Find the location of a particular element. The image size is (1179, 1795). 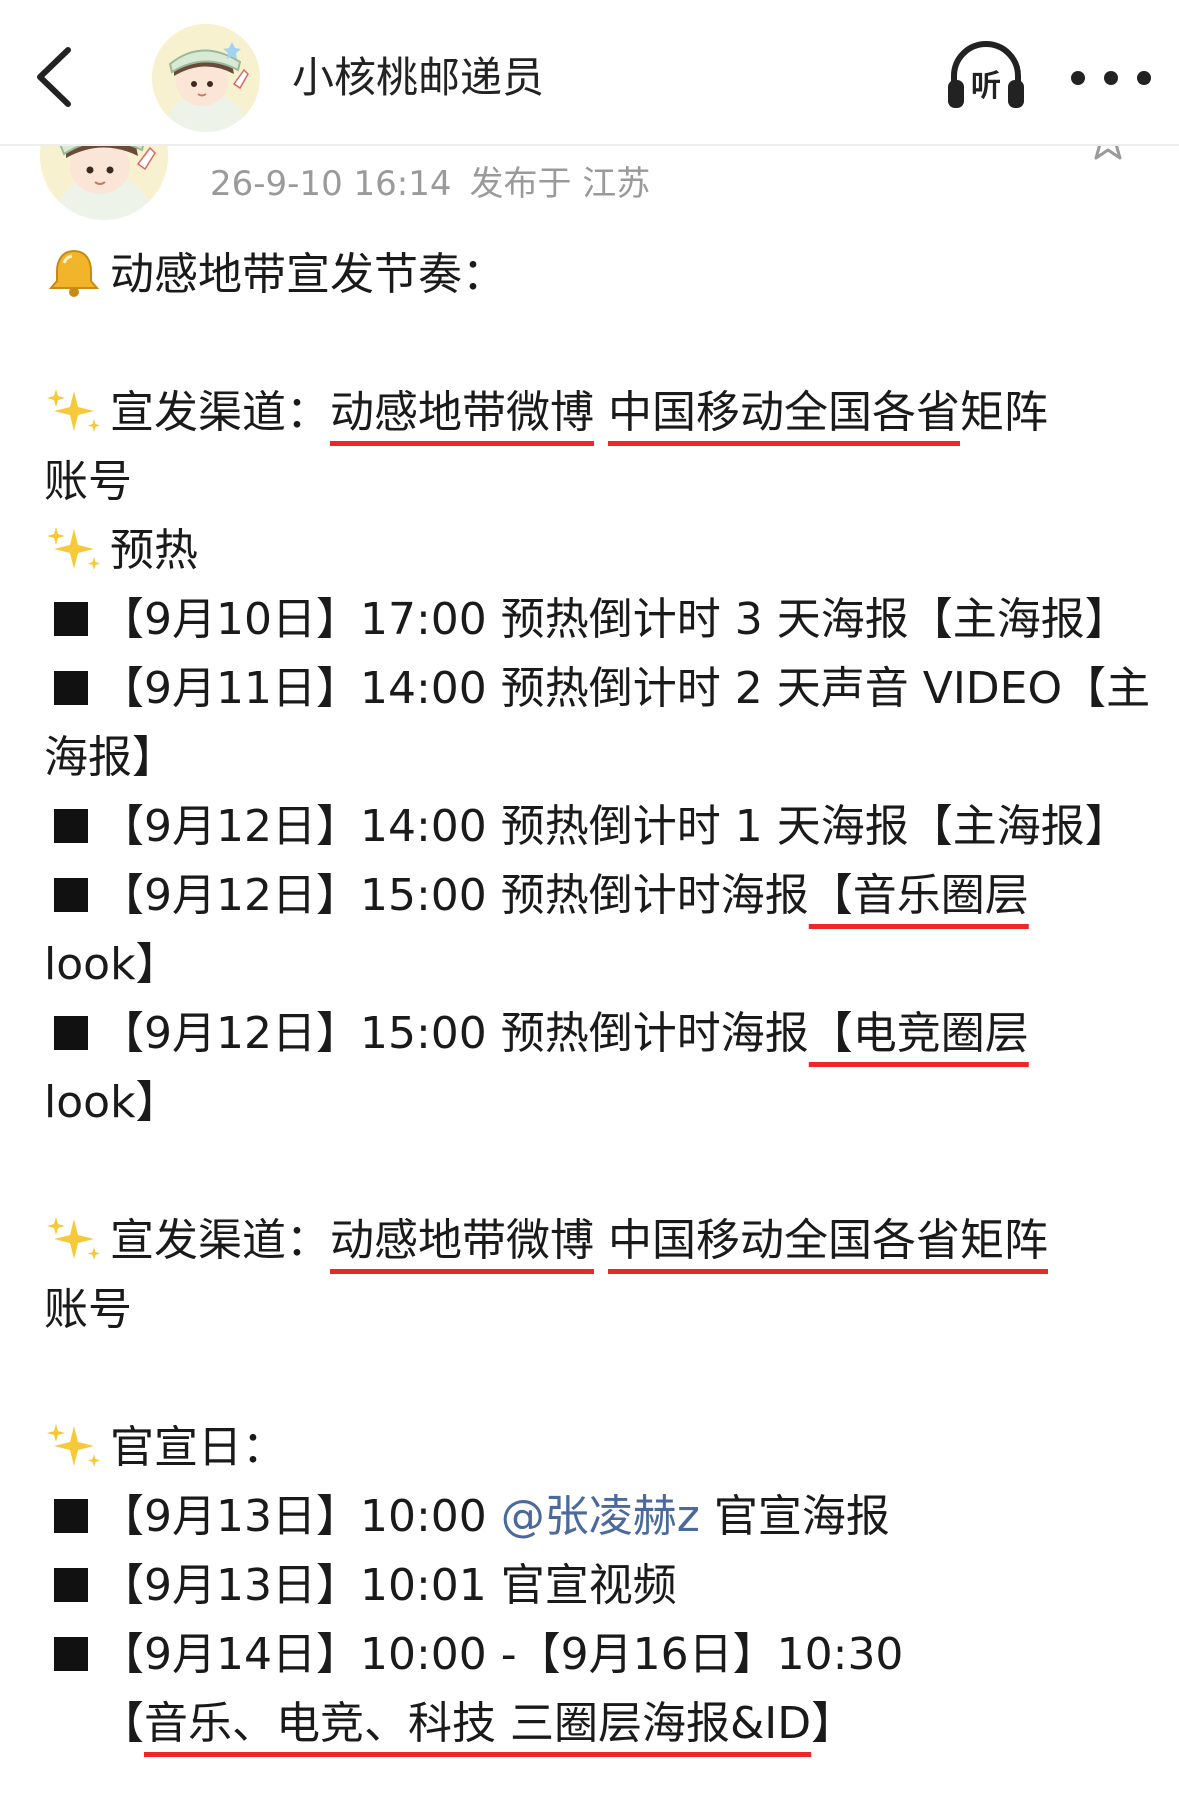

bracket-close: 】 is located at coordinates (833, 1723).